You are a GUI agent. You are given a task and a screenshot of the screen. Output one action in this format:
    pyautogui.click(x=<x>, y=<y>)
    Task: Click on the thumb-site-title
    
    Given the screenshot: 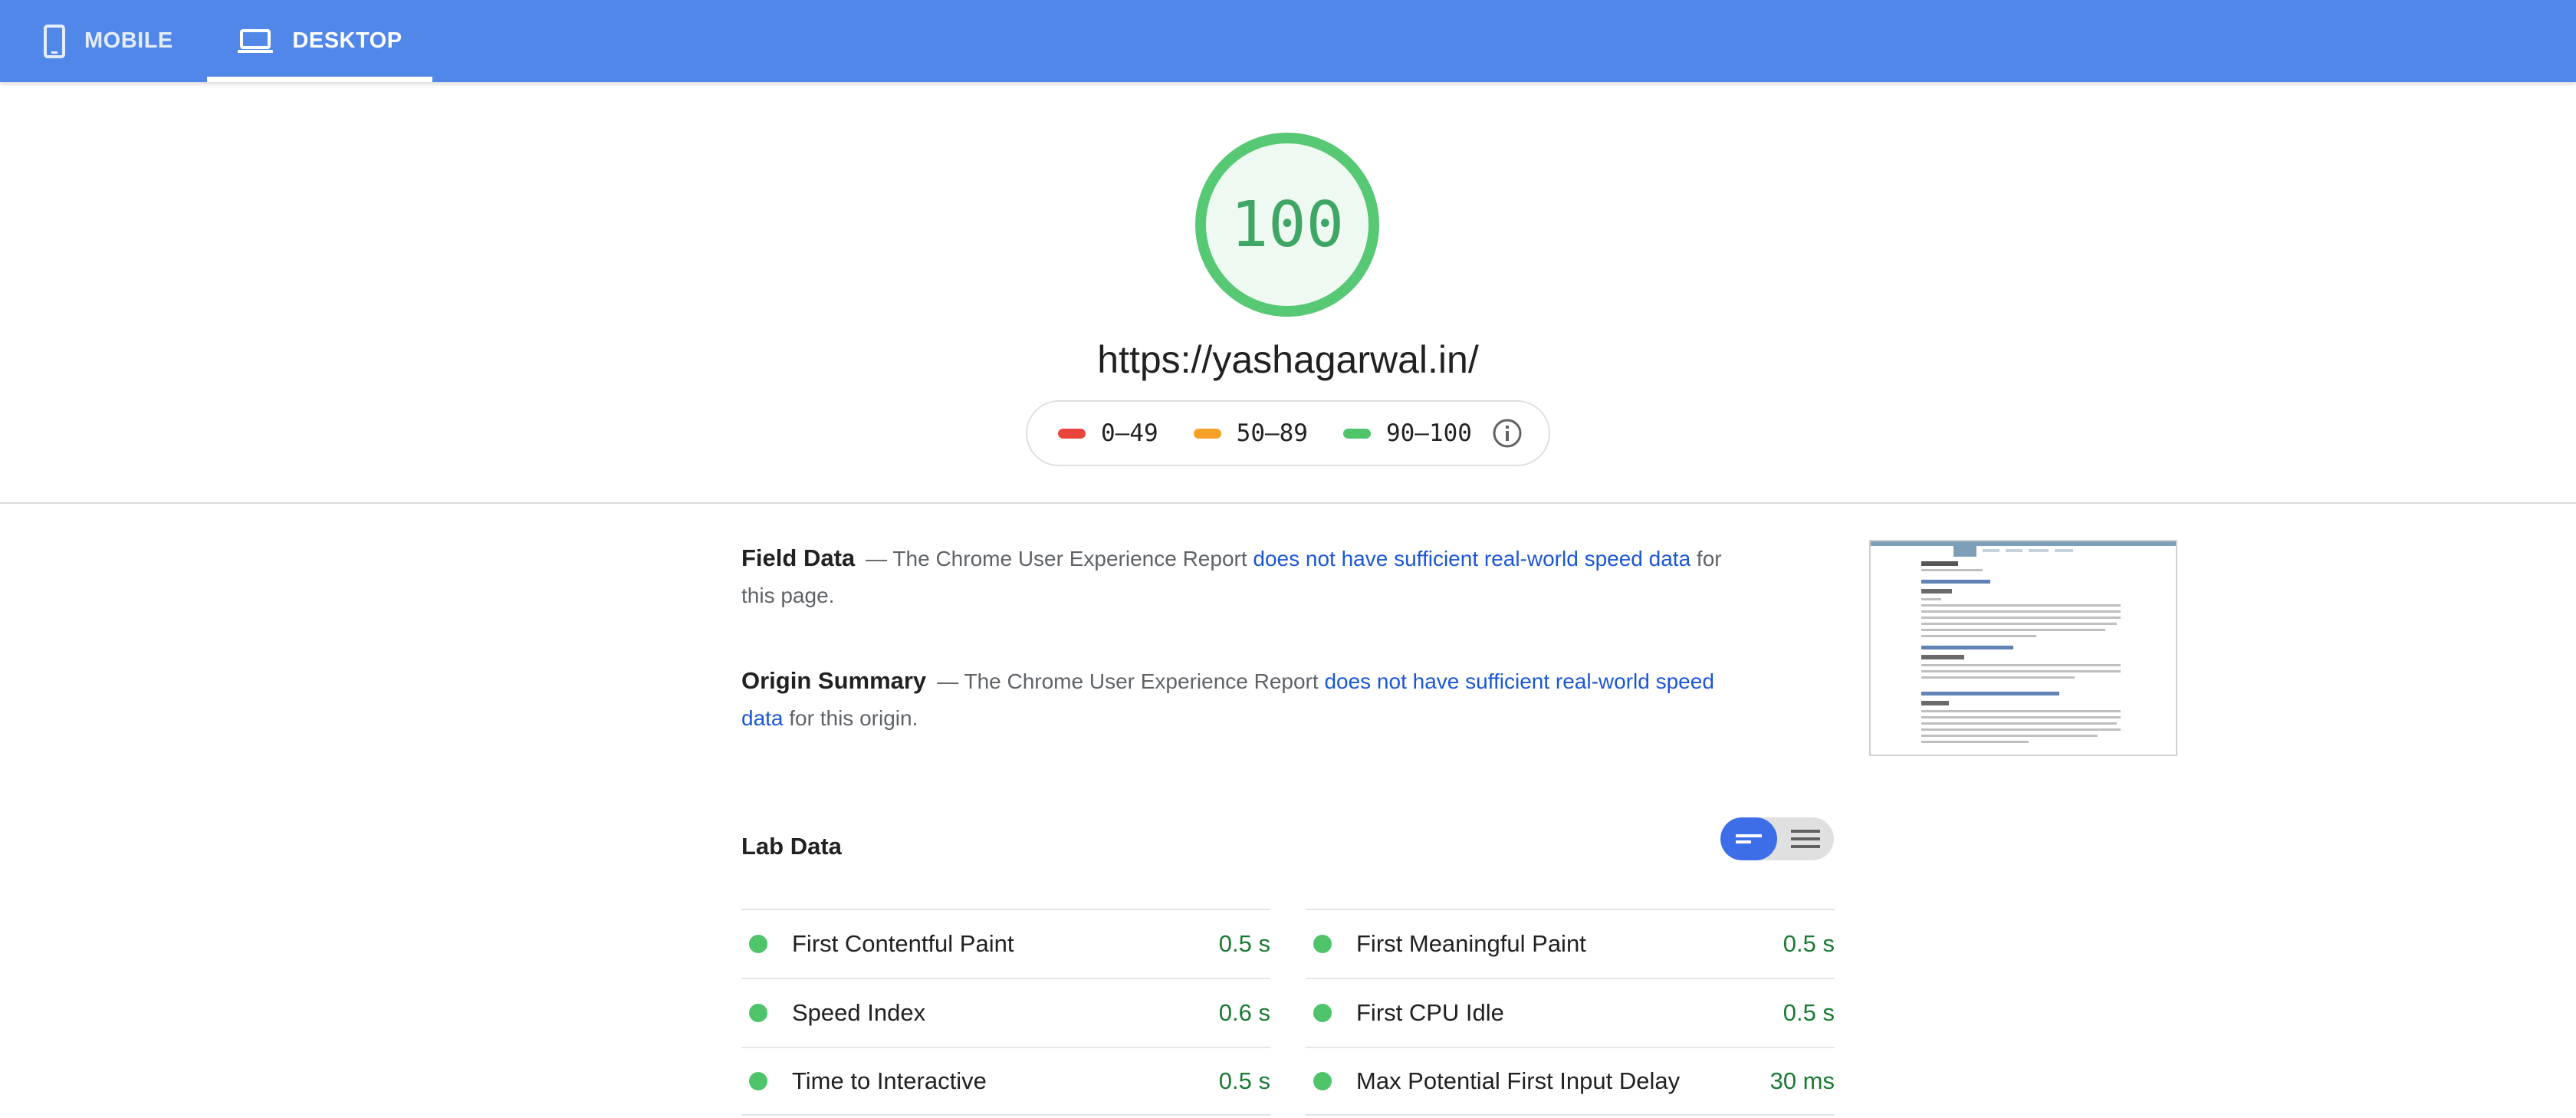 What is the action you would take?
    pyautogui.click(x=1939, y=563)
    